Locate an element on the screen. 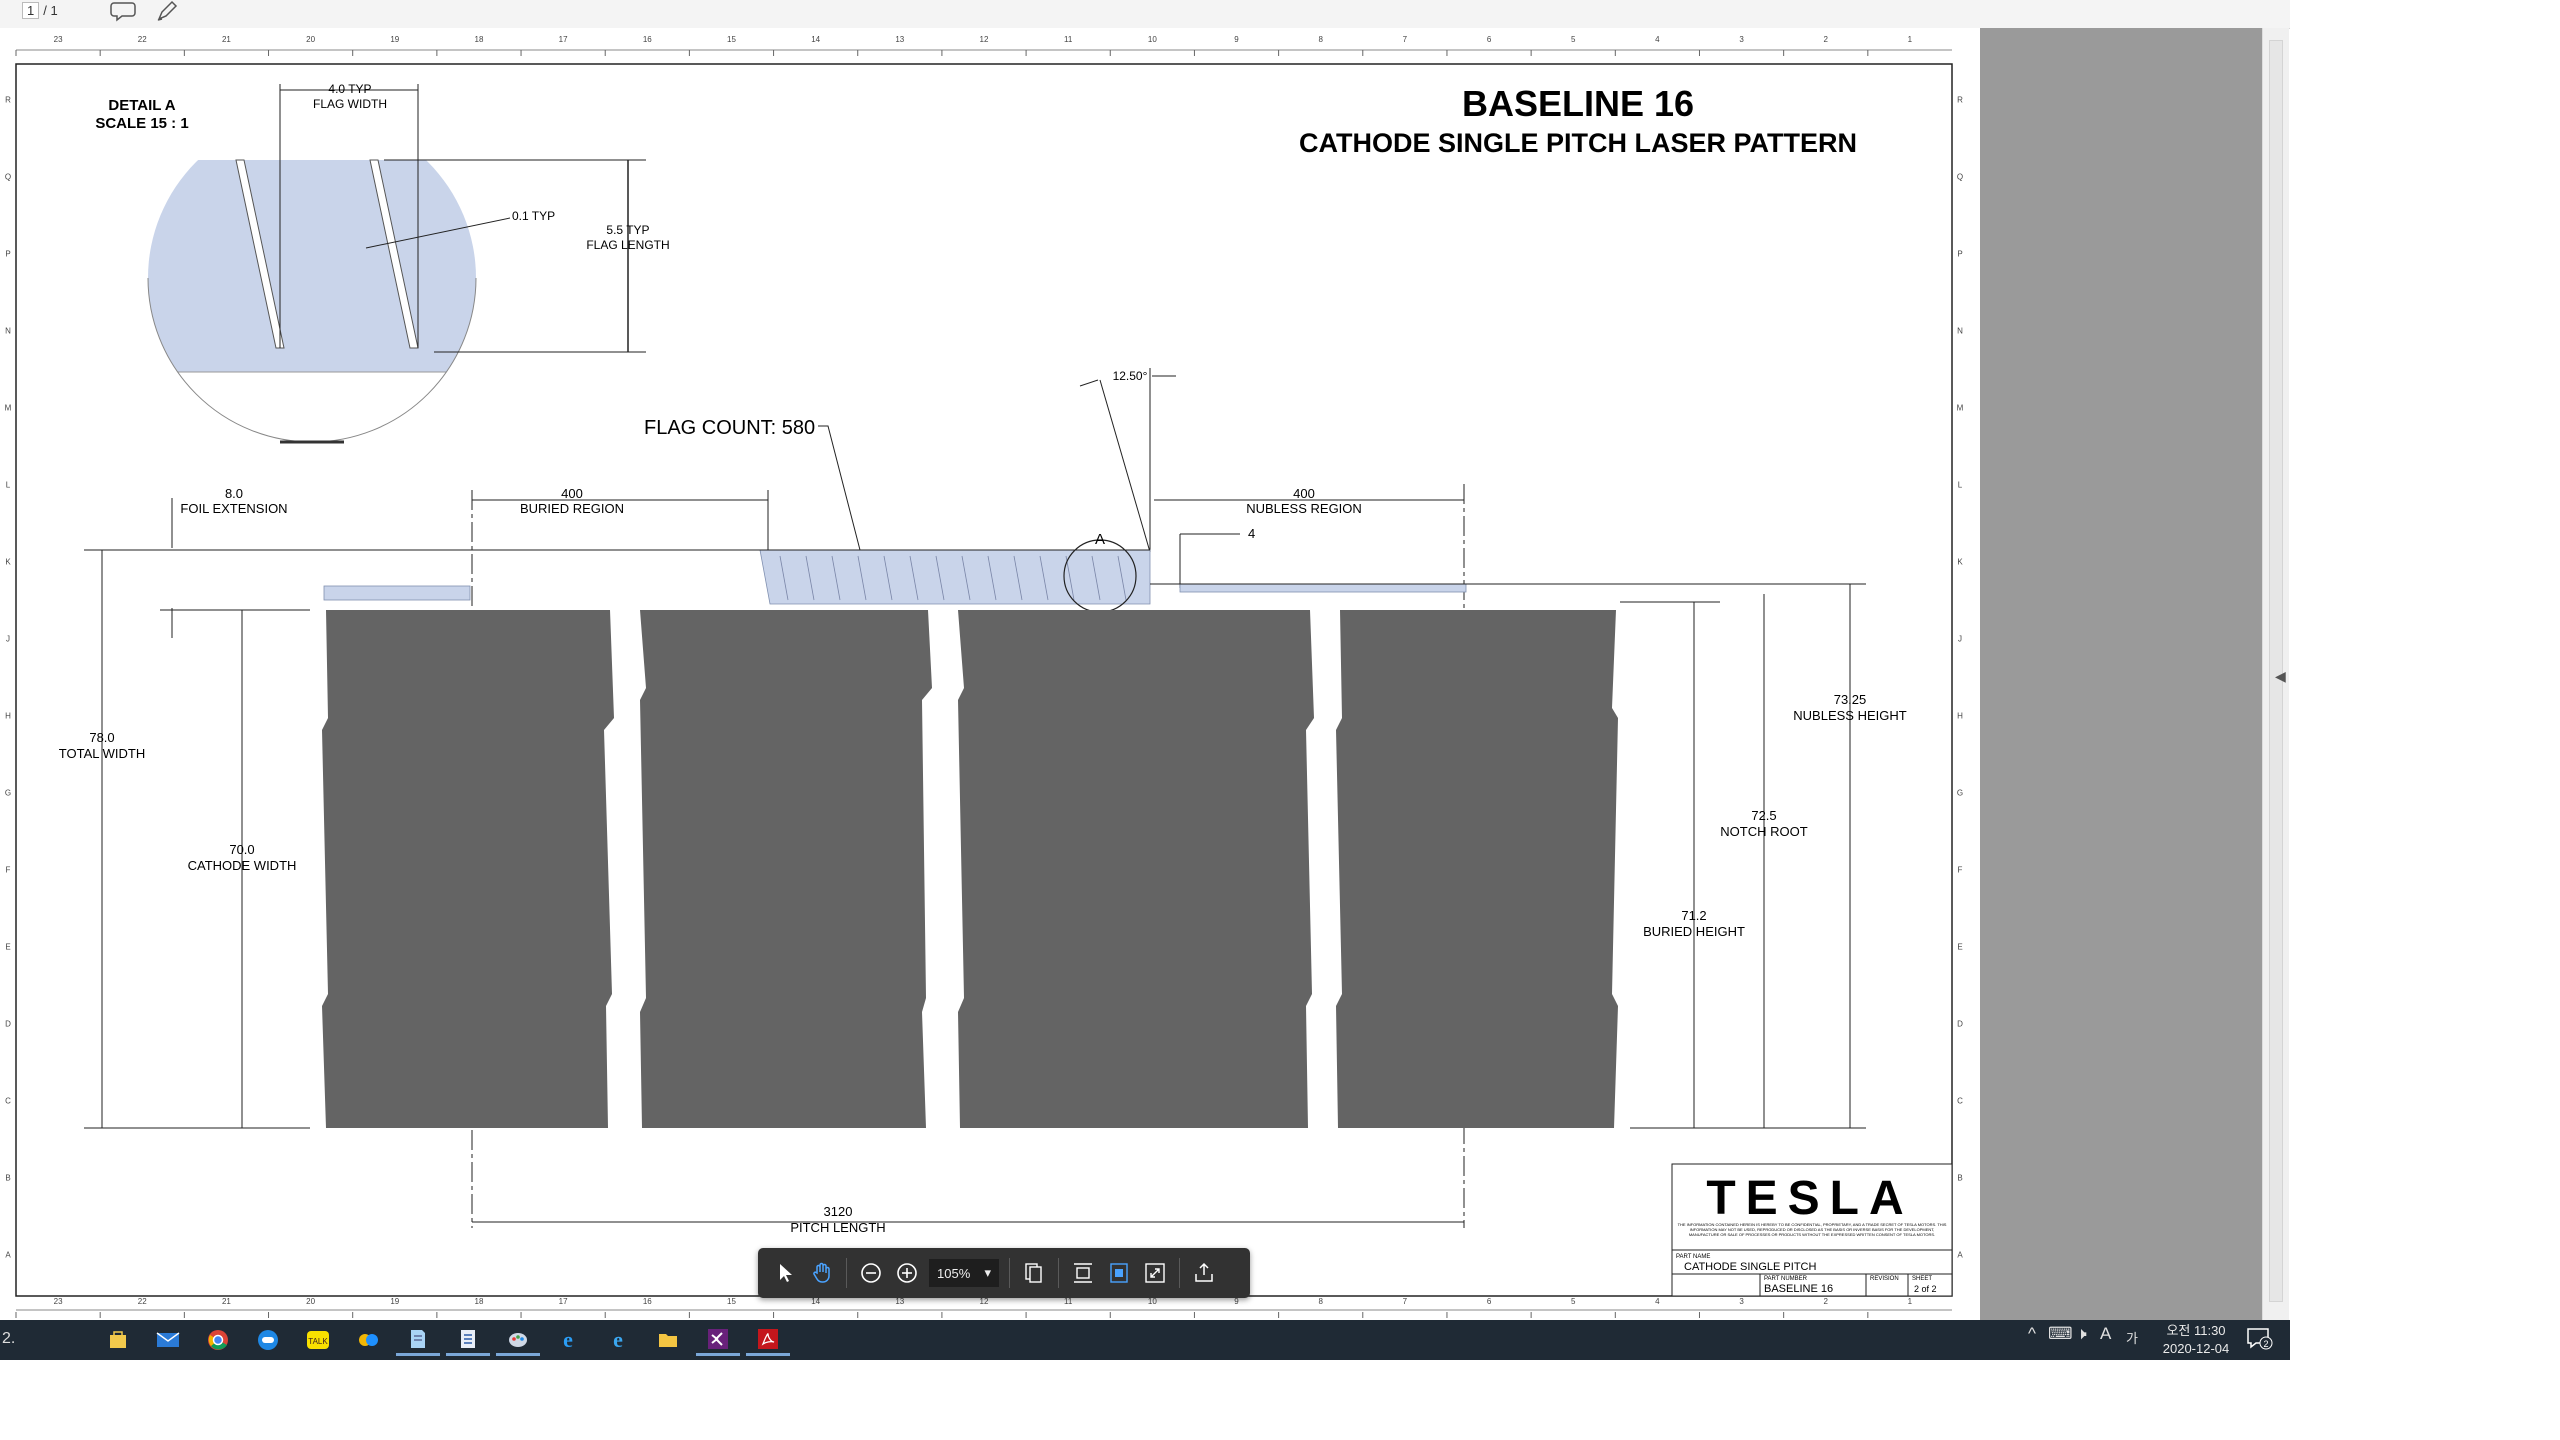 This screenshot has height=1440, width=2560. chat-app-icon is located at coordinates (368, 1340).